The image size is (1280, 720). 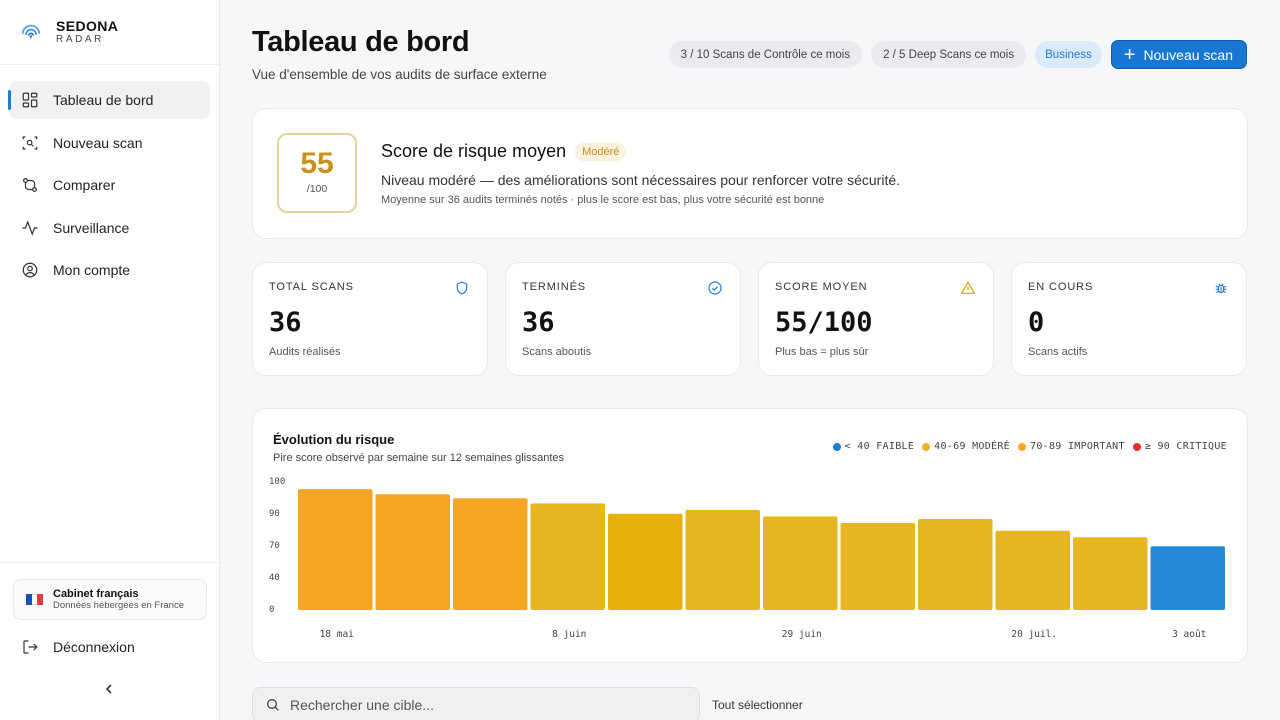 What do you see at coordinates (30, 100) in the screenshot?
I see `dashboard-icon` at bounding box center [30, 100].